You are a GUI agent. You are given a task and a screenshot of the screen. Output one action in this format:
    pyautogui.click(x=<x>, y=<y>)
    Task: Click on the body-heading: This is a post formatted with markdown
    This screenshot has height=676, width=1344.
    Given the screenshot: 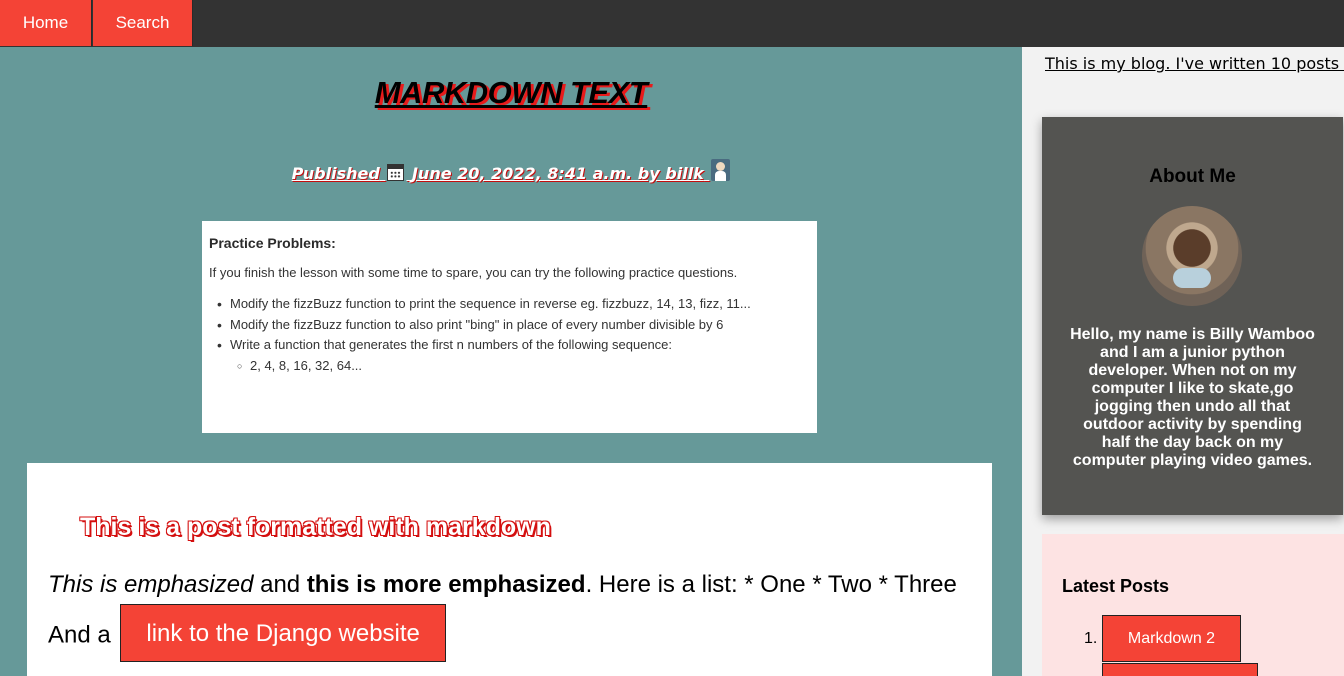 What is the action you would take?
    pyautogui.click(x=315, y=527)
    